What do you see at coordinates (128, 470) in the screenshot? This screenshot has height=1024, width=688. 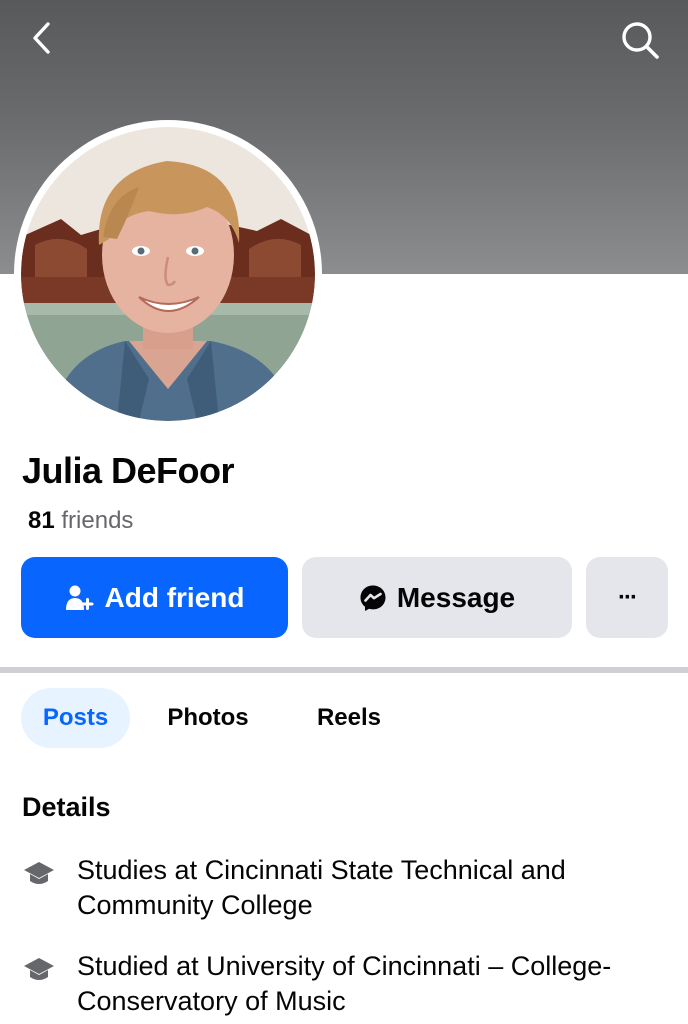 I see `profile-name: Julia DeFoor` at bounding box center [128, 470].